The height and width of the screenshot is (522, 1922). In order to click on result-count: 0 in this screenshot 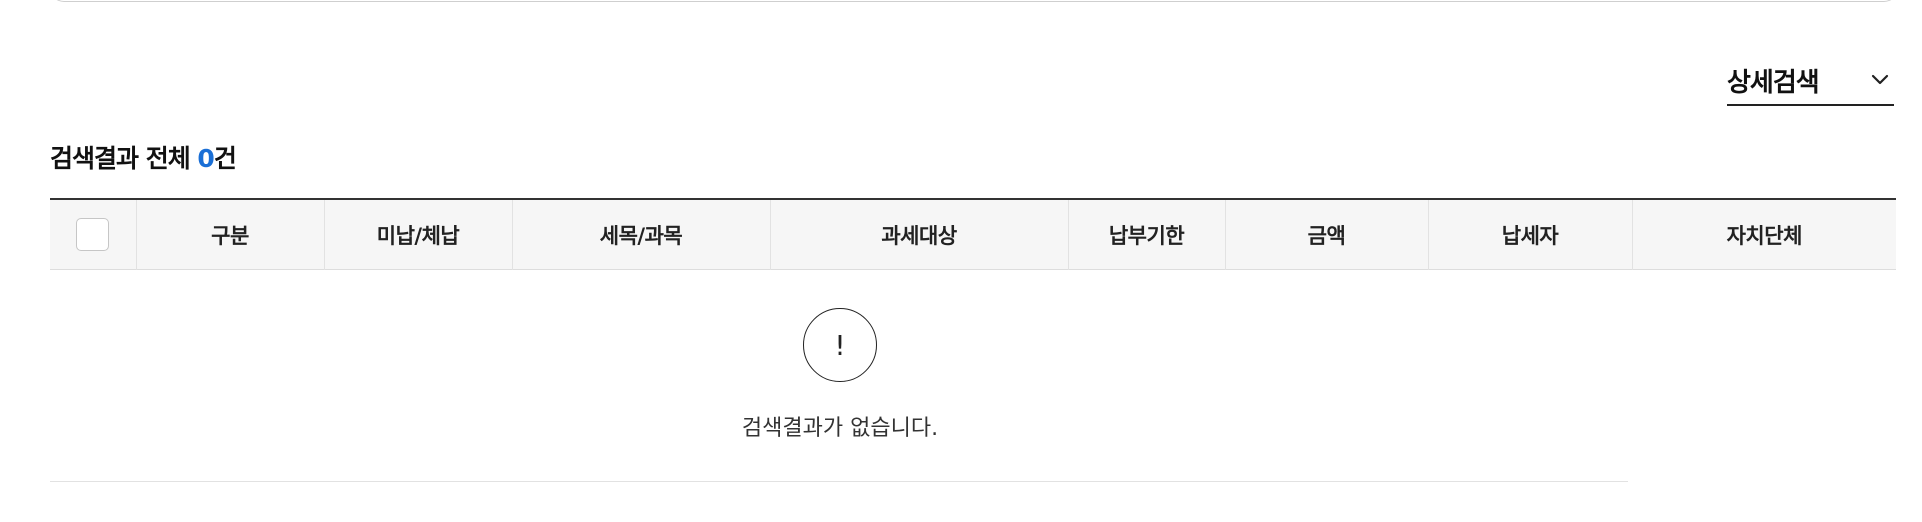, I will do `click(205, 158)`.